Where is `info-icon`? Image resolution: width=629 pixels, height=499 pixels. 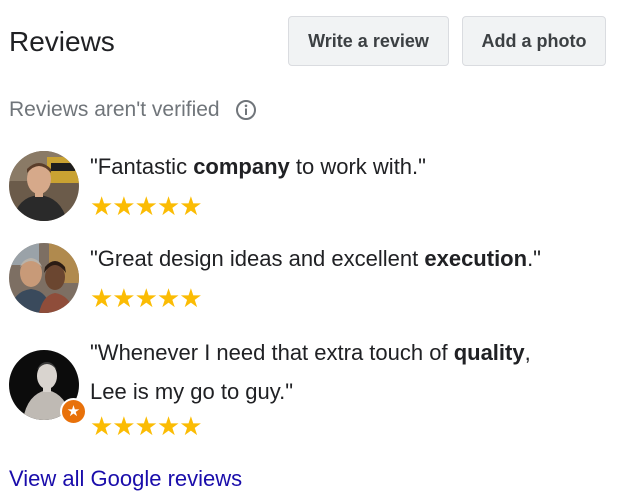 info-icon is located at coordinates (246, 110).